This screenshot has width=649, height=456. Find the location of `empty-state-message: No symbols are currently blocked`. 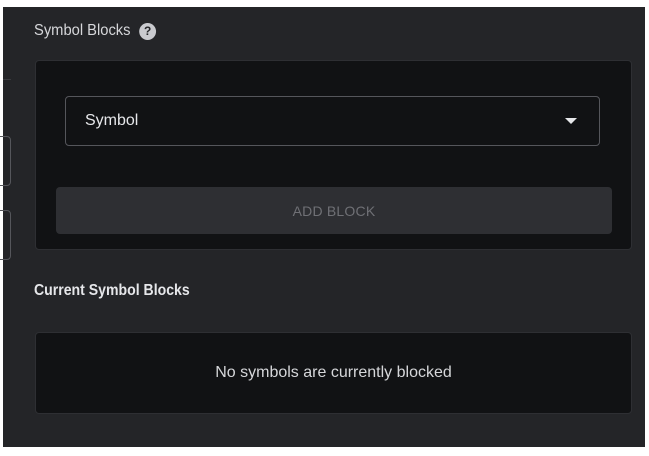

empty-state-message: No symbols are currently blocked is located at coordinates (333, 372).